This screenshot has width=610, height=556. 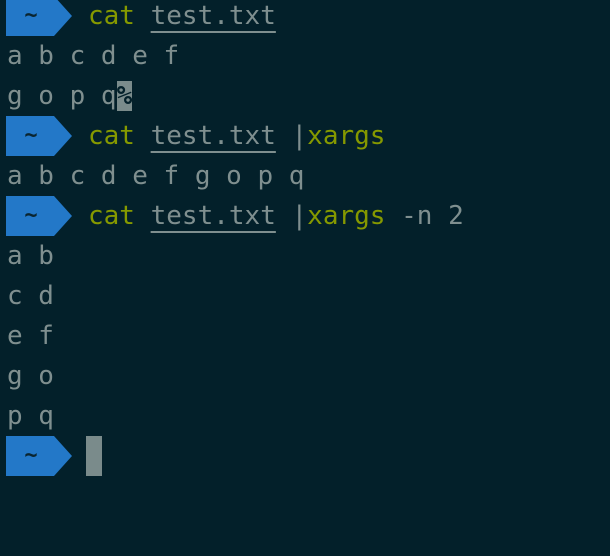 What do you see at coordinates (124, 96) in the screenshot?
I see `no-newline-marker: %` at bounding box center [124, 96].